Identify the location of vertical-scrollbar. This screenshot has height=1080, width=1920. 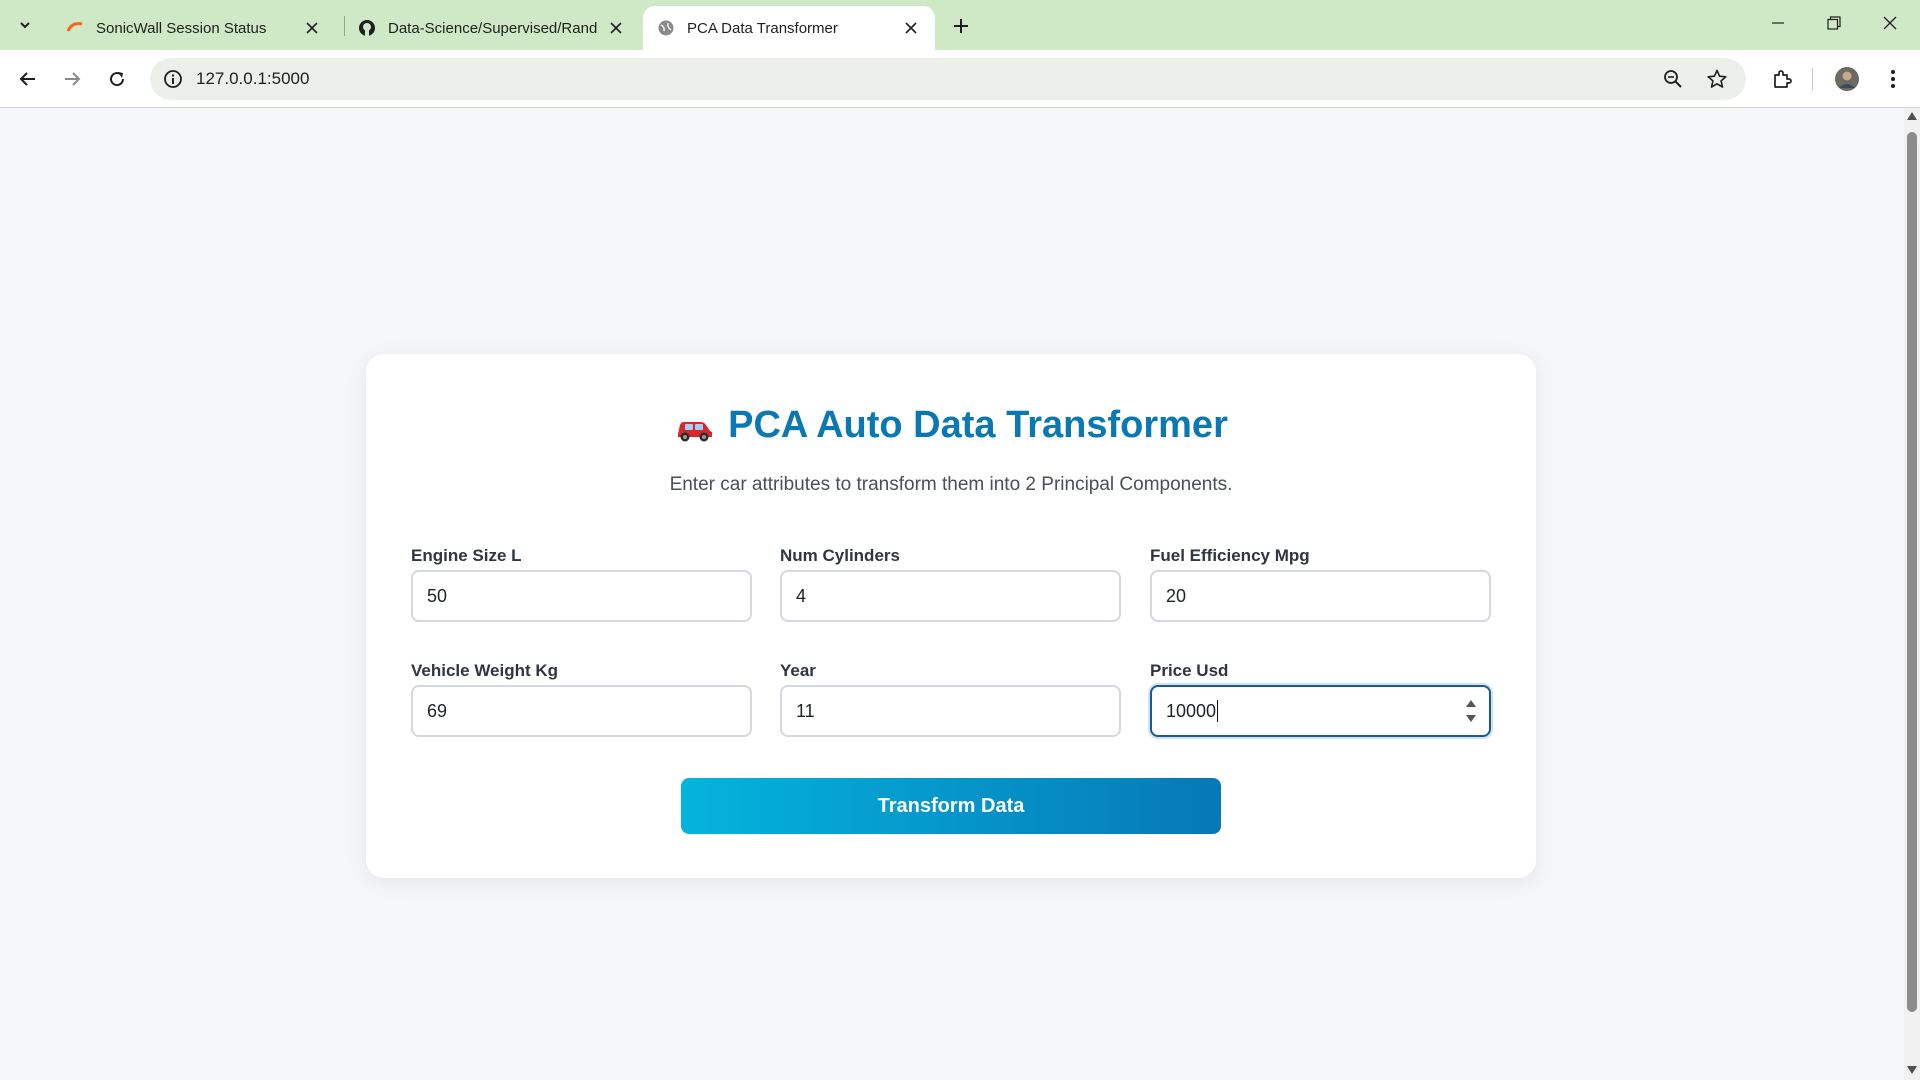
(1912, 594).